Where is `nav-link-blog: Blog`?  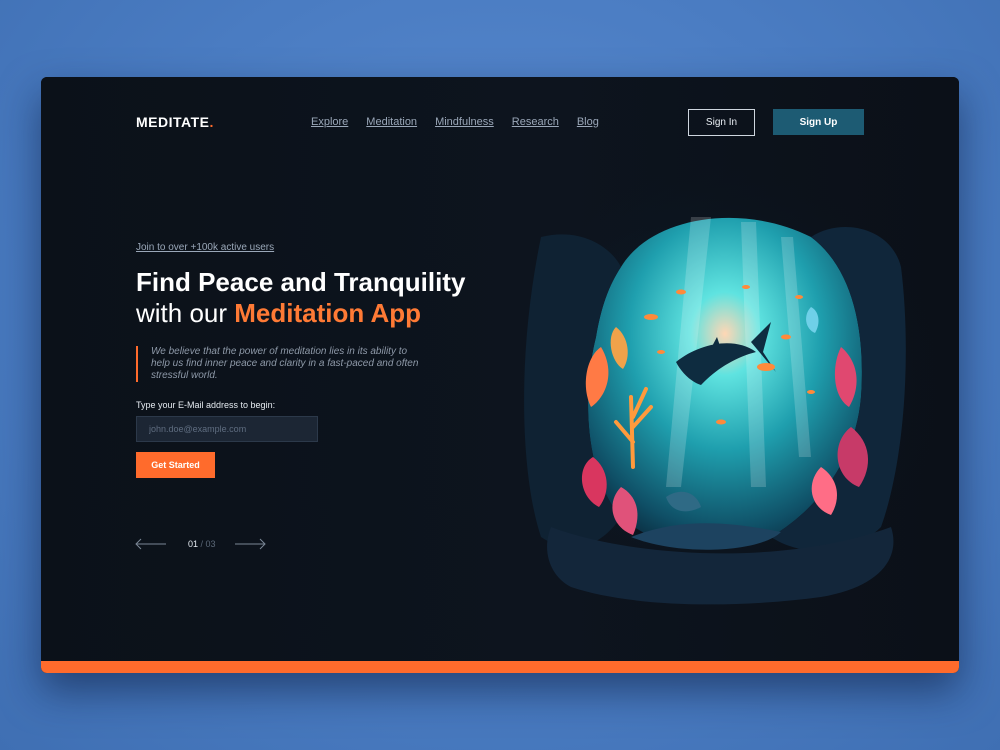
nav-link-blog: Blog is located at coordinates (588, 122).